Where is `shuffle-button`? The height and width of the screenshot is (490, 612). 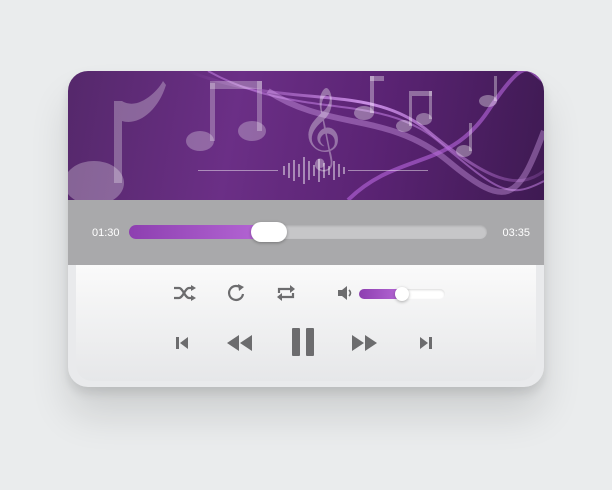
shuffle-button is located at coordinates (185, 293).